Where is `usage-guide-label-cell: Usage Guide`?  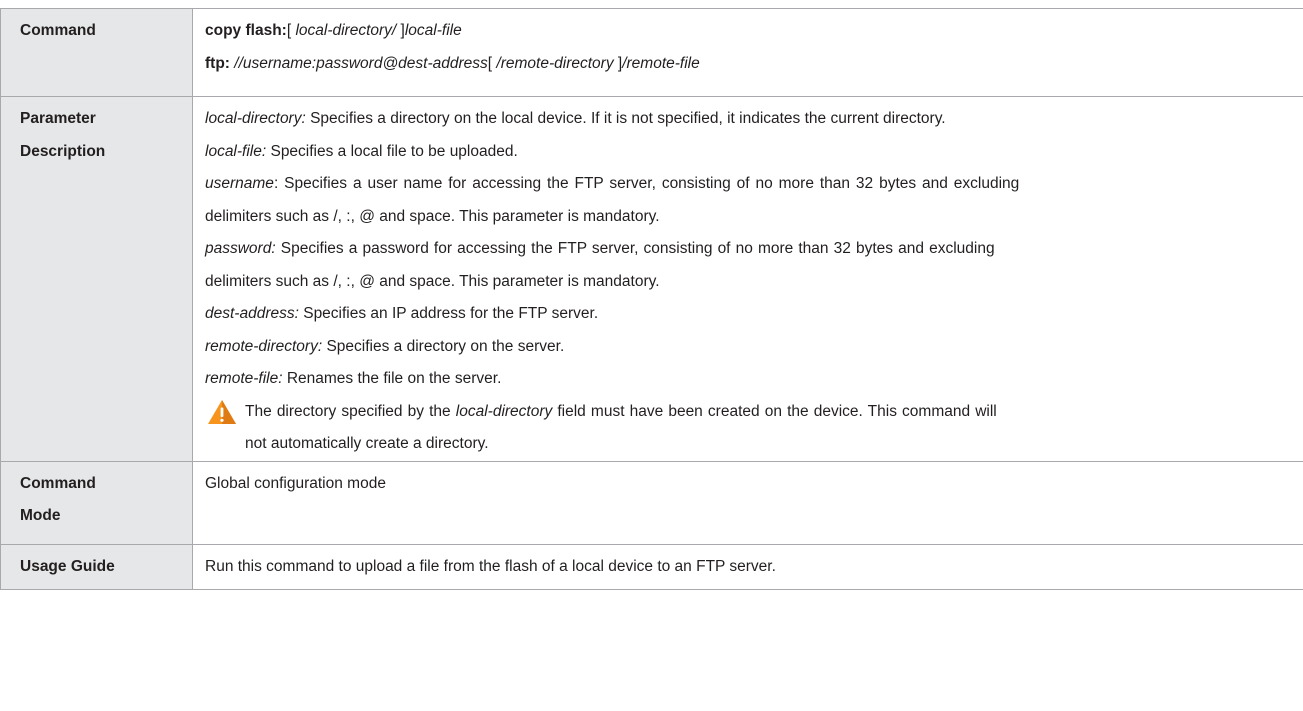
usage-guide-label-cell: Usage Guide is located at coordinates (96, 566).